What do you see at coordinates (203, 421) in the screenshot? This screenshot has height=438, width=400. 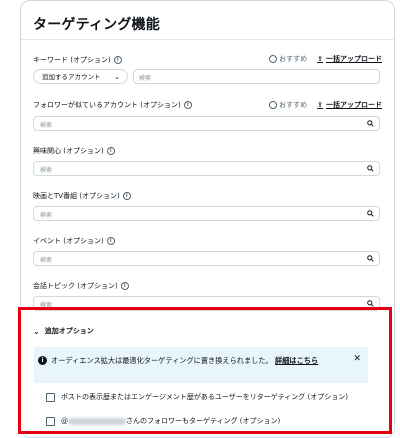 I see `followers-label-suffix: さんのフォロワーもターゲティング (オプション)` at bounding box center [203, 421].